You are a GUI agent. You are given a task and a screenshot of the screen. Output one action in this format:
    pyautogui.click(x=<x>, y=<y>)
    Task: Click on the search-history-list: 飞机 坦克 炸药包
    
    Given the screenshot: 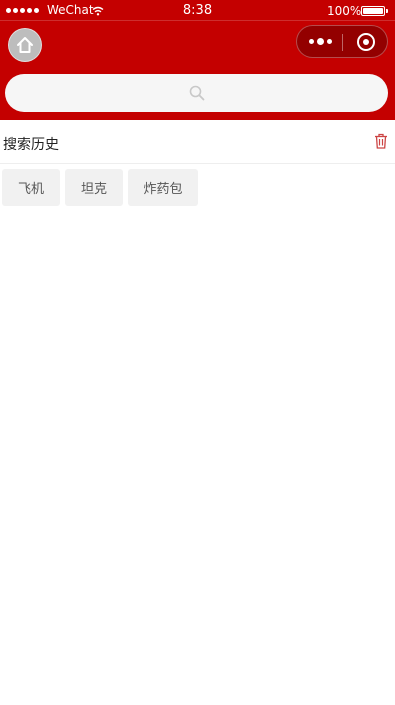 What is the action you would take?
    pyautogui.click(x=100, y=187)
    